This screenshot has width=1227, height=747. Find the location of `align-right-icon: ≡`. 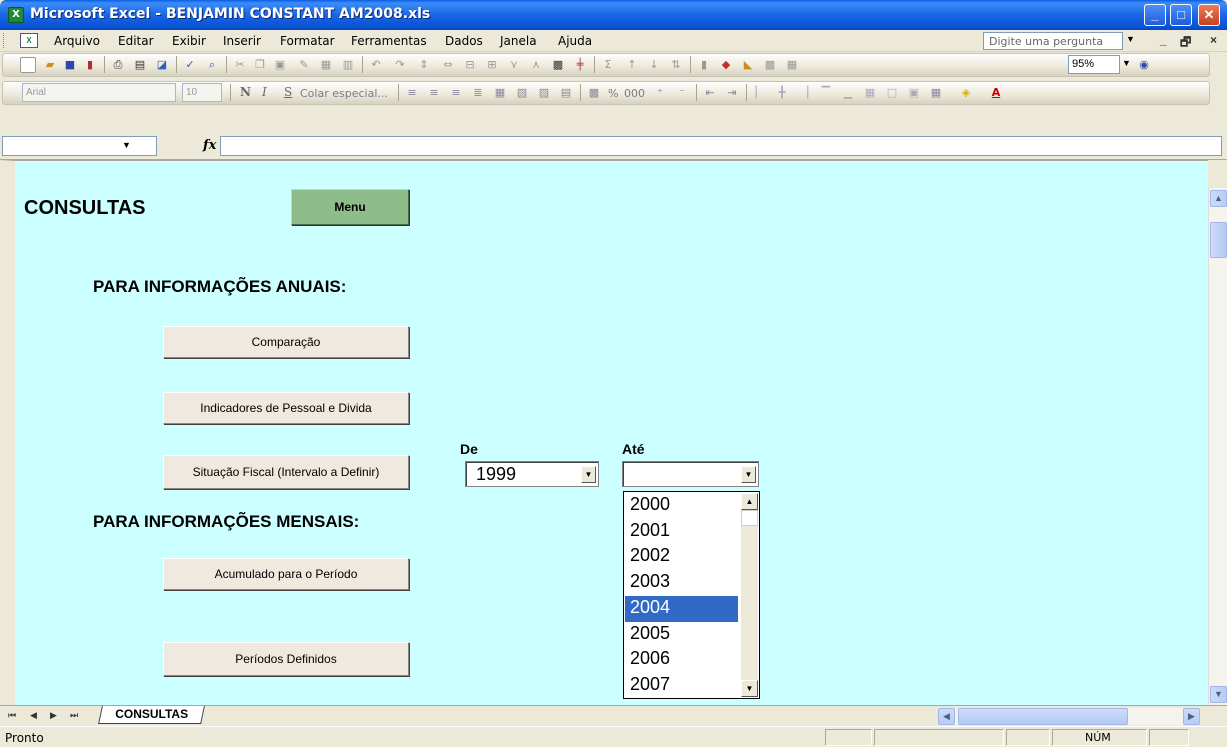

align-right-icon: ≡ is located at coordinates (456, 93).